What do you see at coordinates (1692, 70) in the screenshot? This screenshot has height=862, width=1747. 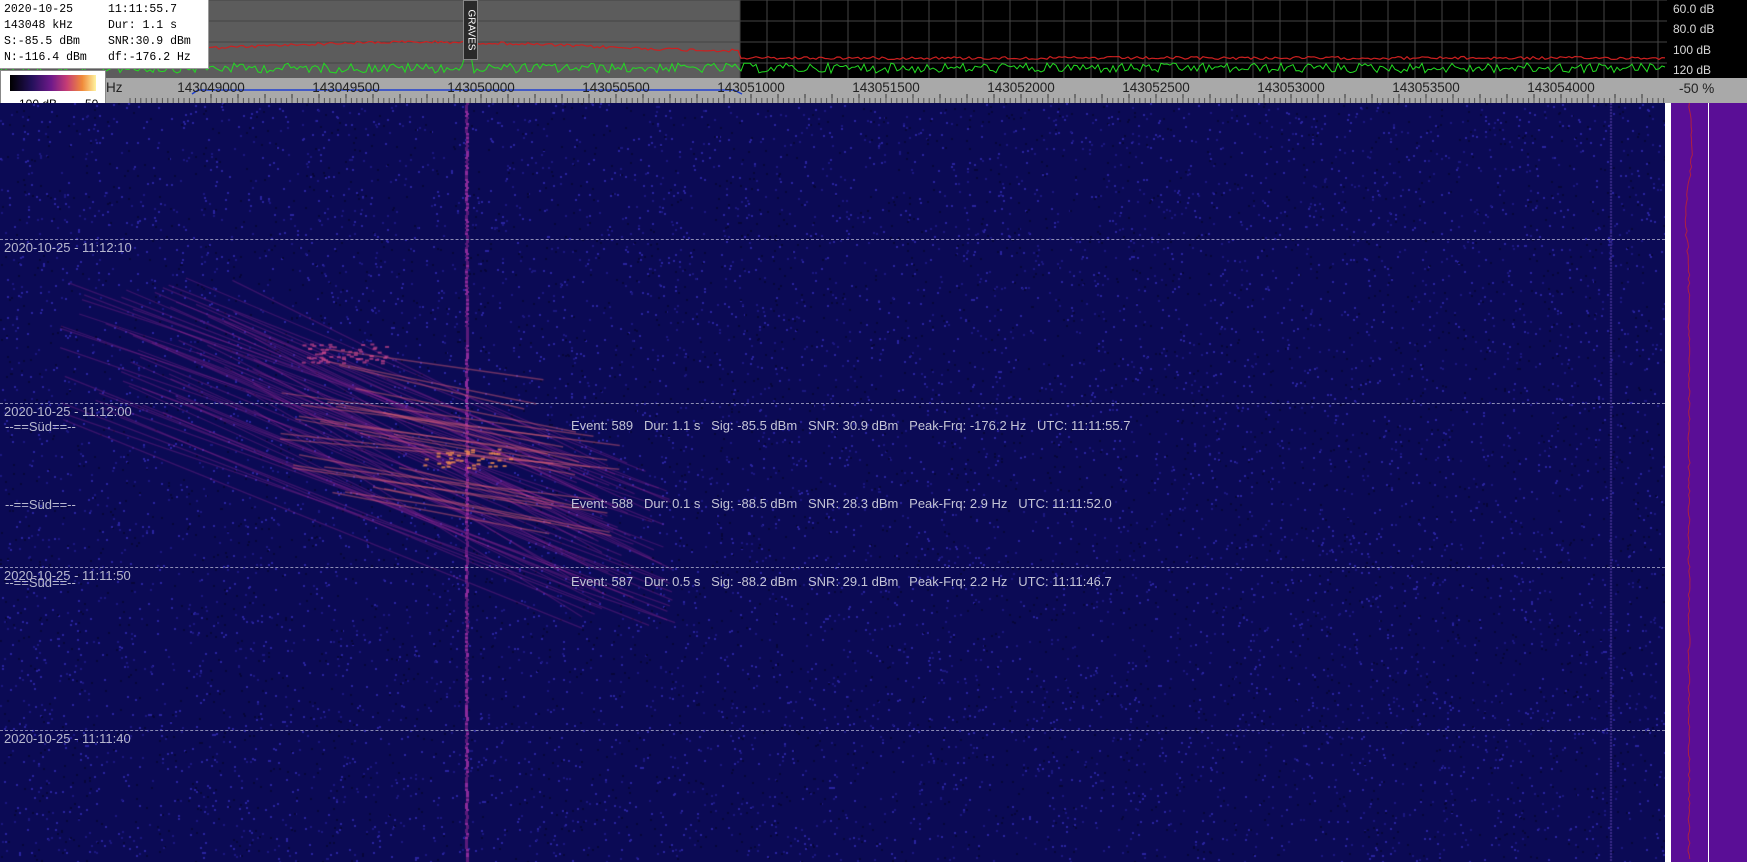 I see `db-label-120: 120 dB` at bounding box center [1692, 70].